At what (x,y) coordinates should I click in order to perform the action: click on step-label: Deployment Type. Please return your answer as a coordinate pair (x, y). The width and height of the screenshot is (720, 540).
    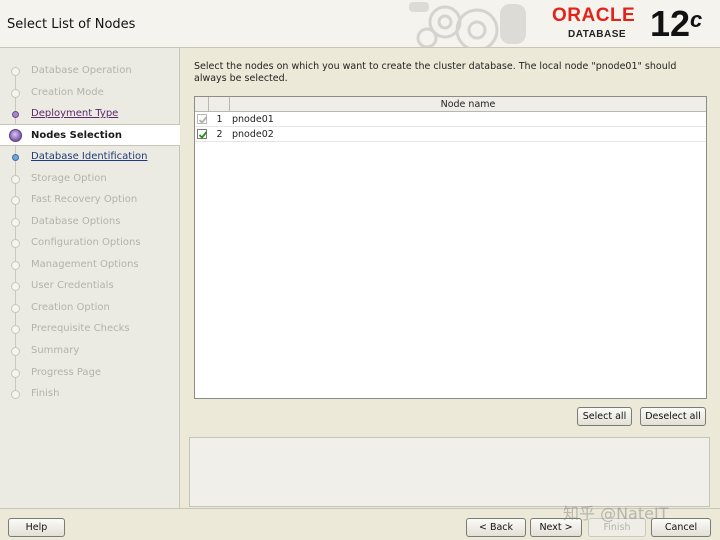
    Looking at the image, I should click on (74, 113).